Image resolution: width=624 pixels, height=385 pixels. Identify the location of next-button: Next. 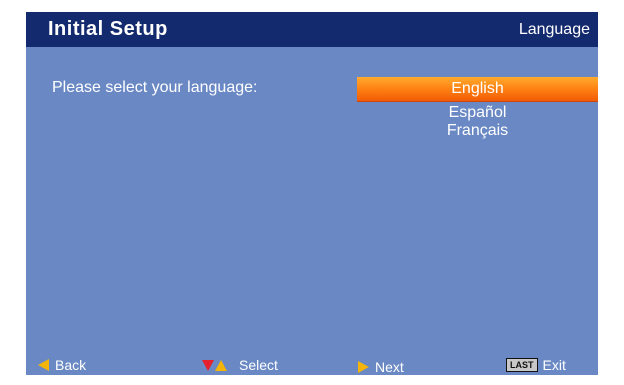
(381, 367).